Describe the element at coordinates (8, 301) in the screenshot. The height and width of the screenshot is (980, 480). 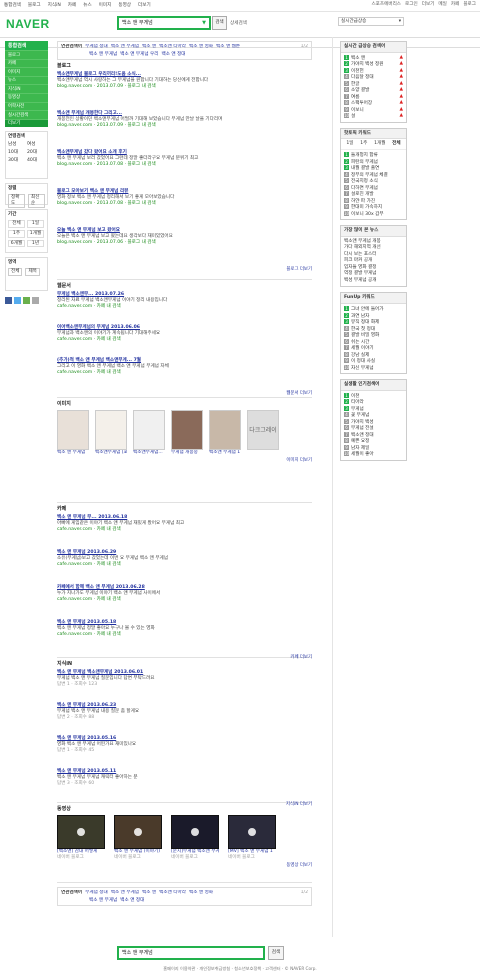
I see `facebook-icon` at that location.